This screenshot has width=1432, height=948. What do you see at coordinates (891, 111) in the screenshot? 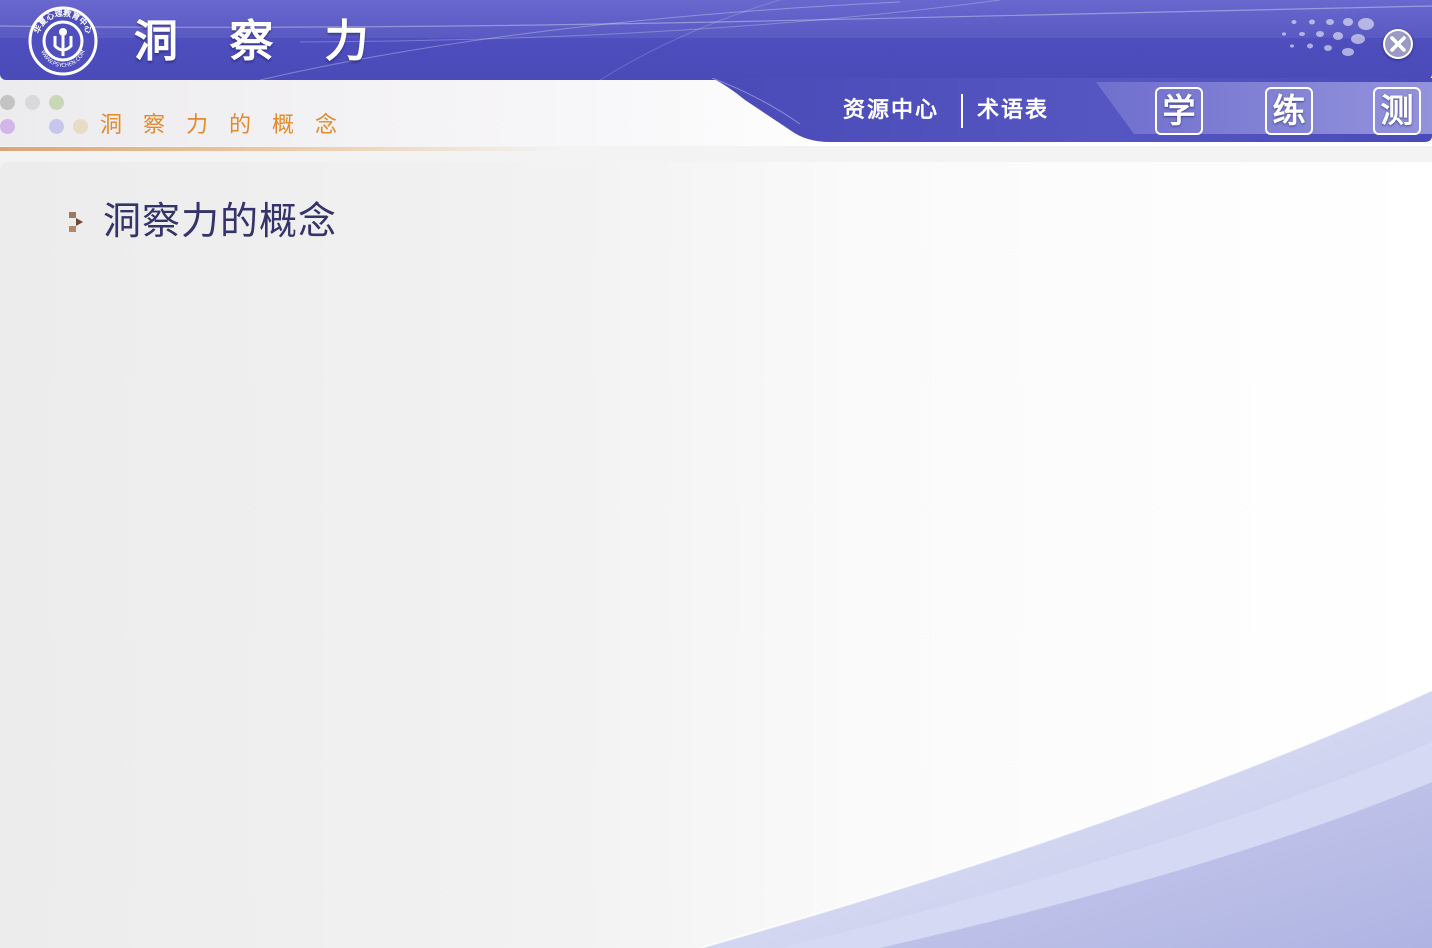
I see `nav-resources-link: 资源中心` at bounding box center [891, 111].